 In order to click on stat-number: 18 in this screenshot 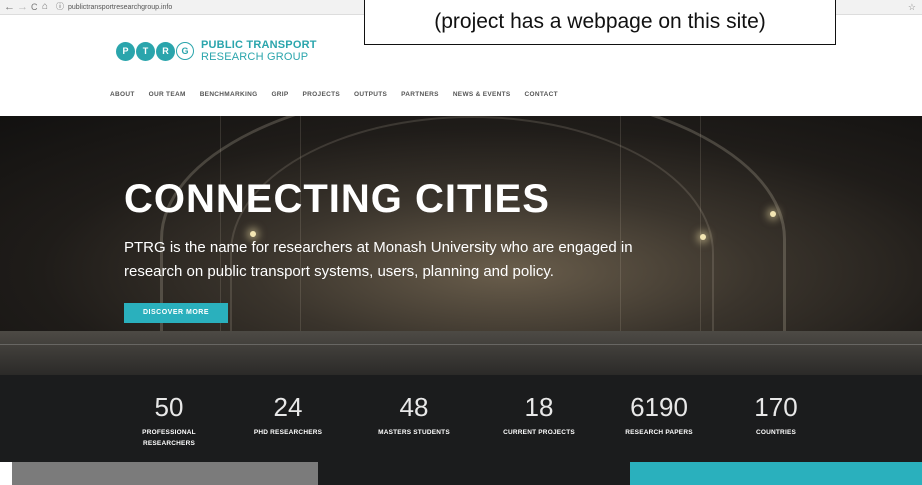, I will do `click(539, 407)`.